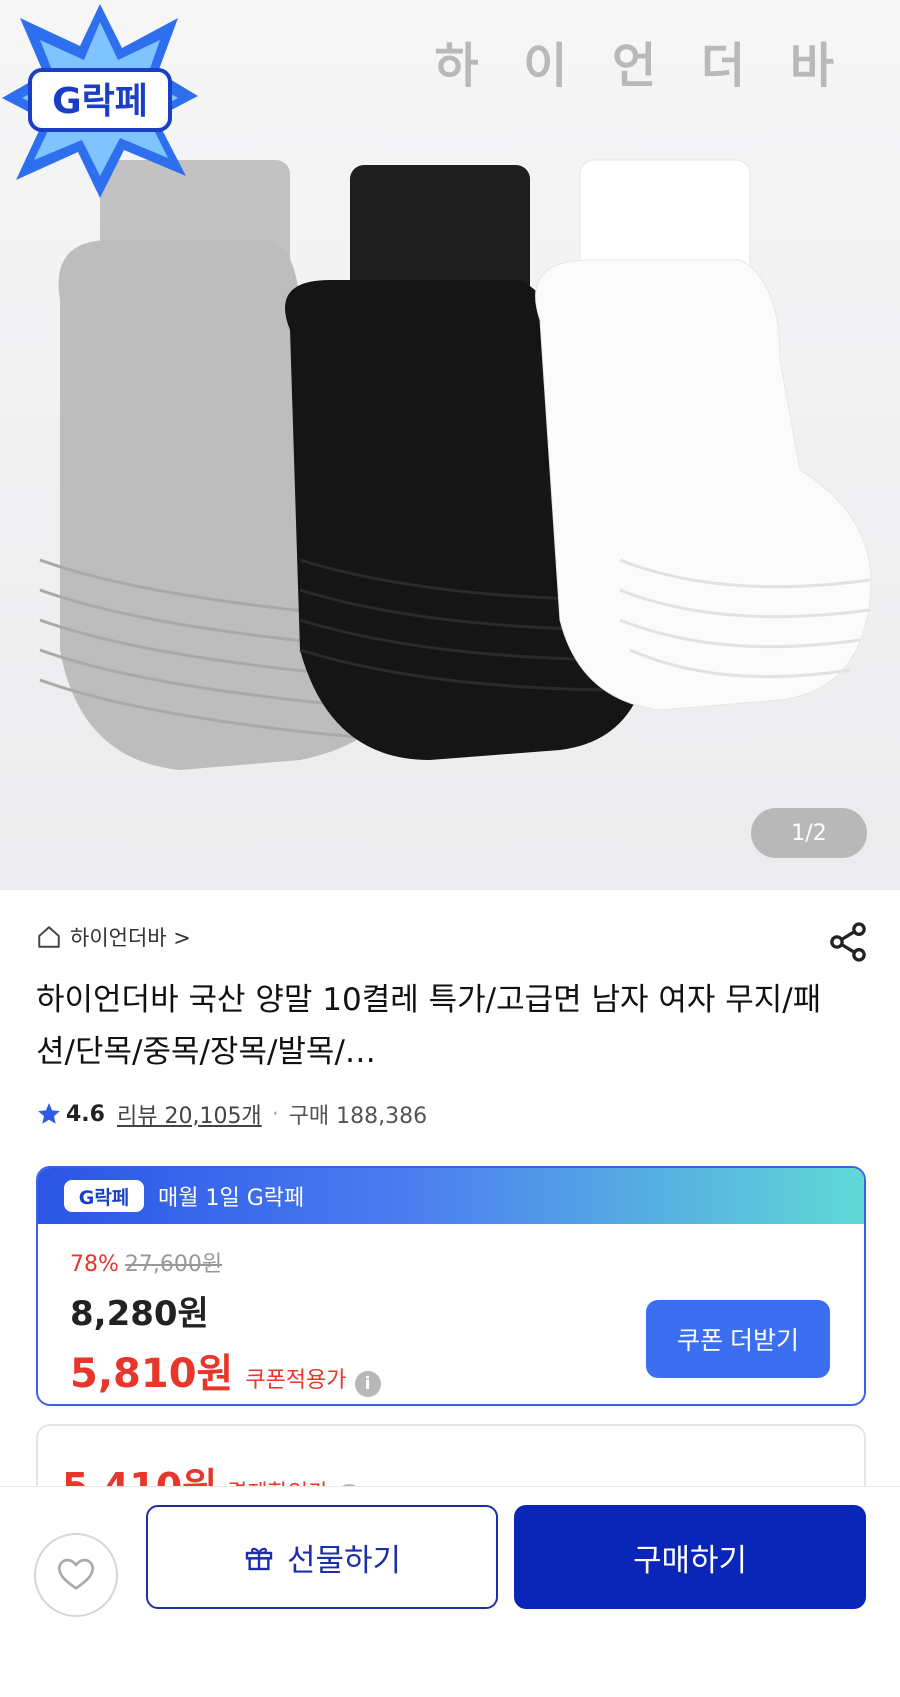 Image resolution: width=900 pixels, height=1697 pixels. I want to click on discount-rate: 78%, so click(94, 1264).